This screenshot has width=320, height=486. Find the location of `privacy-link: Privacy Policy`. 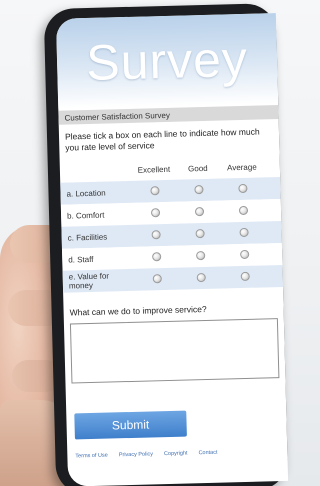

privacy-link: Privacy Policy is located at coordinates (136, 454).